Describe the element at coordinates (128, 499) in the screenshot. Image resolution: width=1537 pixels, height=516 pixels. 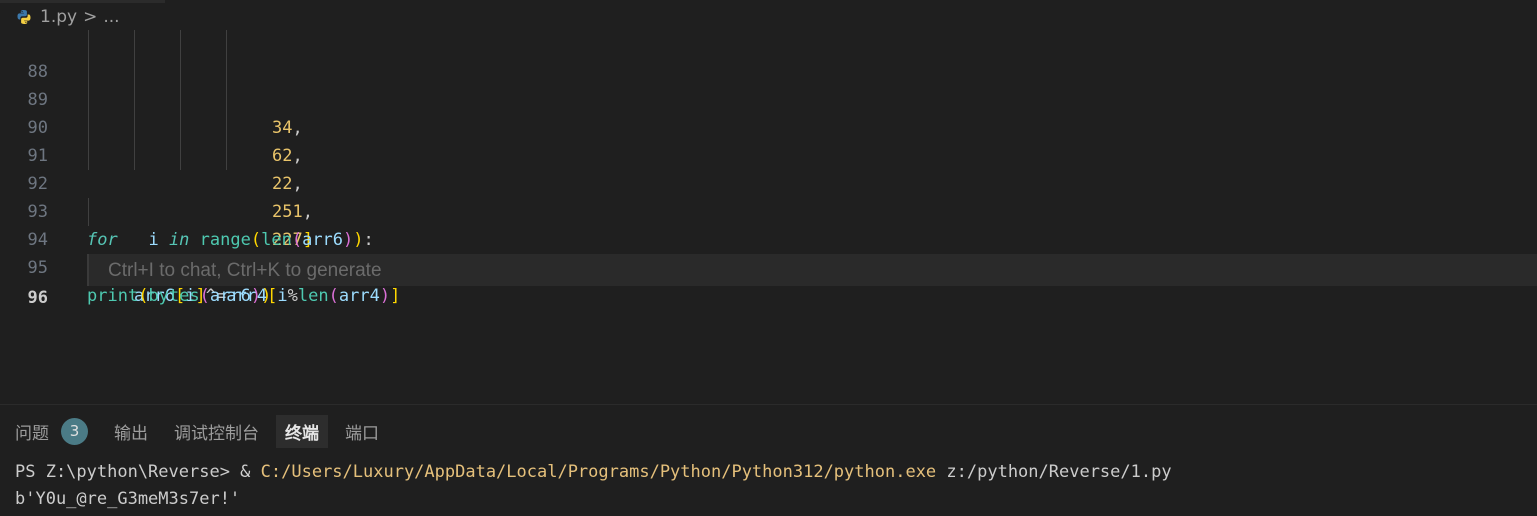
I see `terminal-output: b'Y0u_@re_G3meM3s7er!'` at that location.